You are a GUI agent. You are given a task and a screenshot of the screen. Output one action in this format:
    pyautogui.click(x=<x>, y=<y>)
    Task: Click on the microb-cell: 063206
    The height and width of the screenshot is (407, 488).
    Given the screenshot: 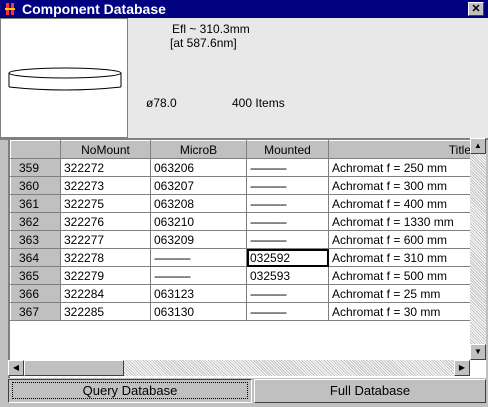 What is the action you would take?
    pyautogui.click(x=198, y=167)
    